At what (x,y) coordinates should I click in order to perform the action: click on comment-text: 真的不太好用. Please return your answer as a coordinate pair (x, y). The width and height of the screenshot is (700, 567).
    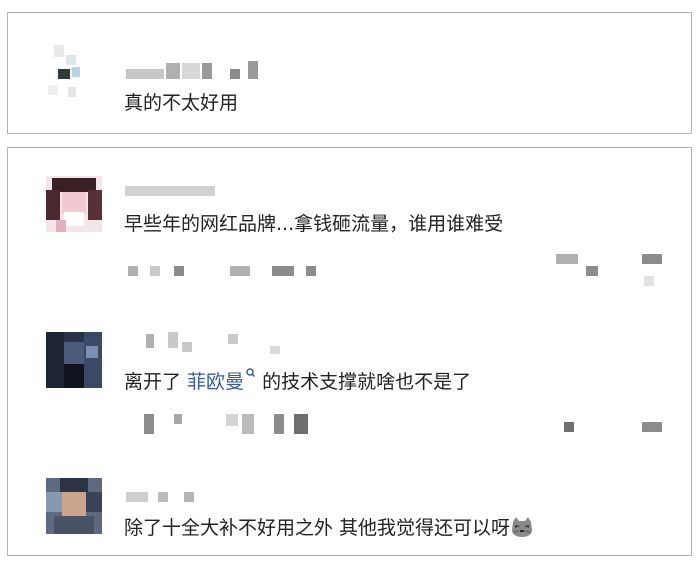
    Looking at the image, I should click on (181, 103).